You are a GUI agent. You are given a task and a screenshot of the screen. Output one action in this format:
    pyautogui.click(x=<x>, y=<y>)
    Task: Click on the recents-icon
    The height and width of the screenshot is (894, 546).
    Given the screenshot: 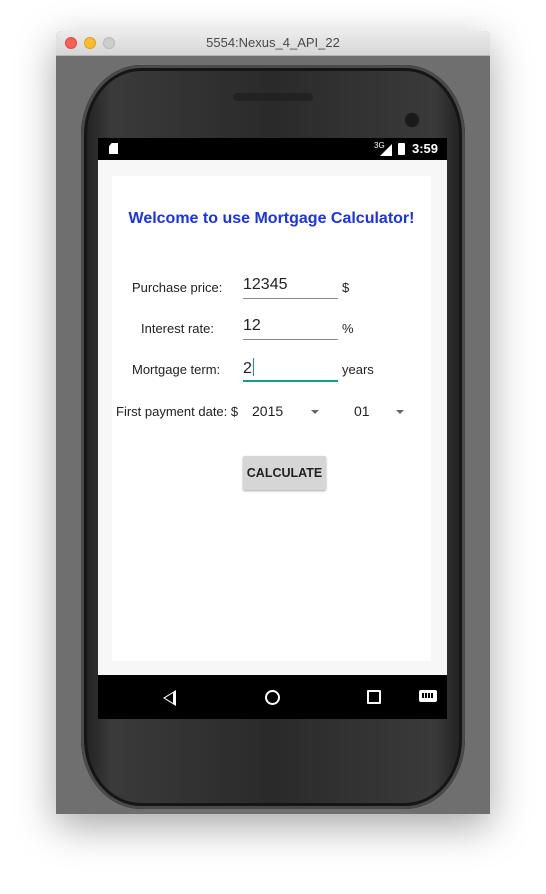 What is the action you would take?
    pyautogui.click(x=374, y=697)
    